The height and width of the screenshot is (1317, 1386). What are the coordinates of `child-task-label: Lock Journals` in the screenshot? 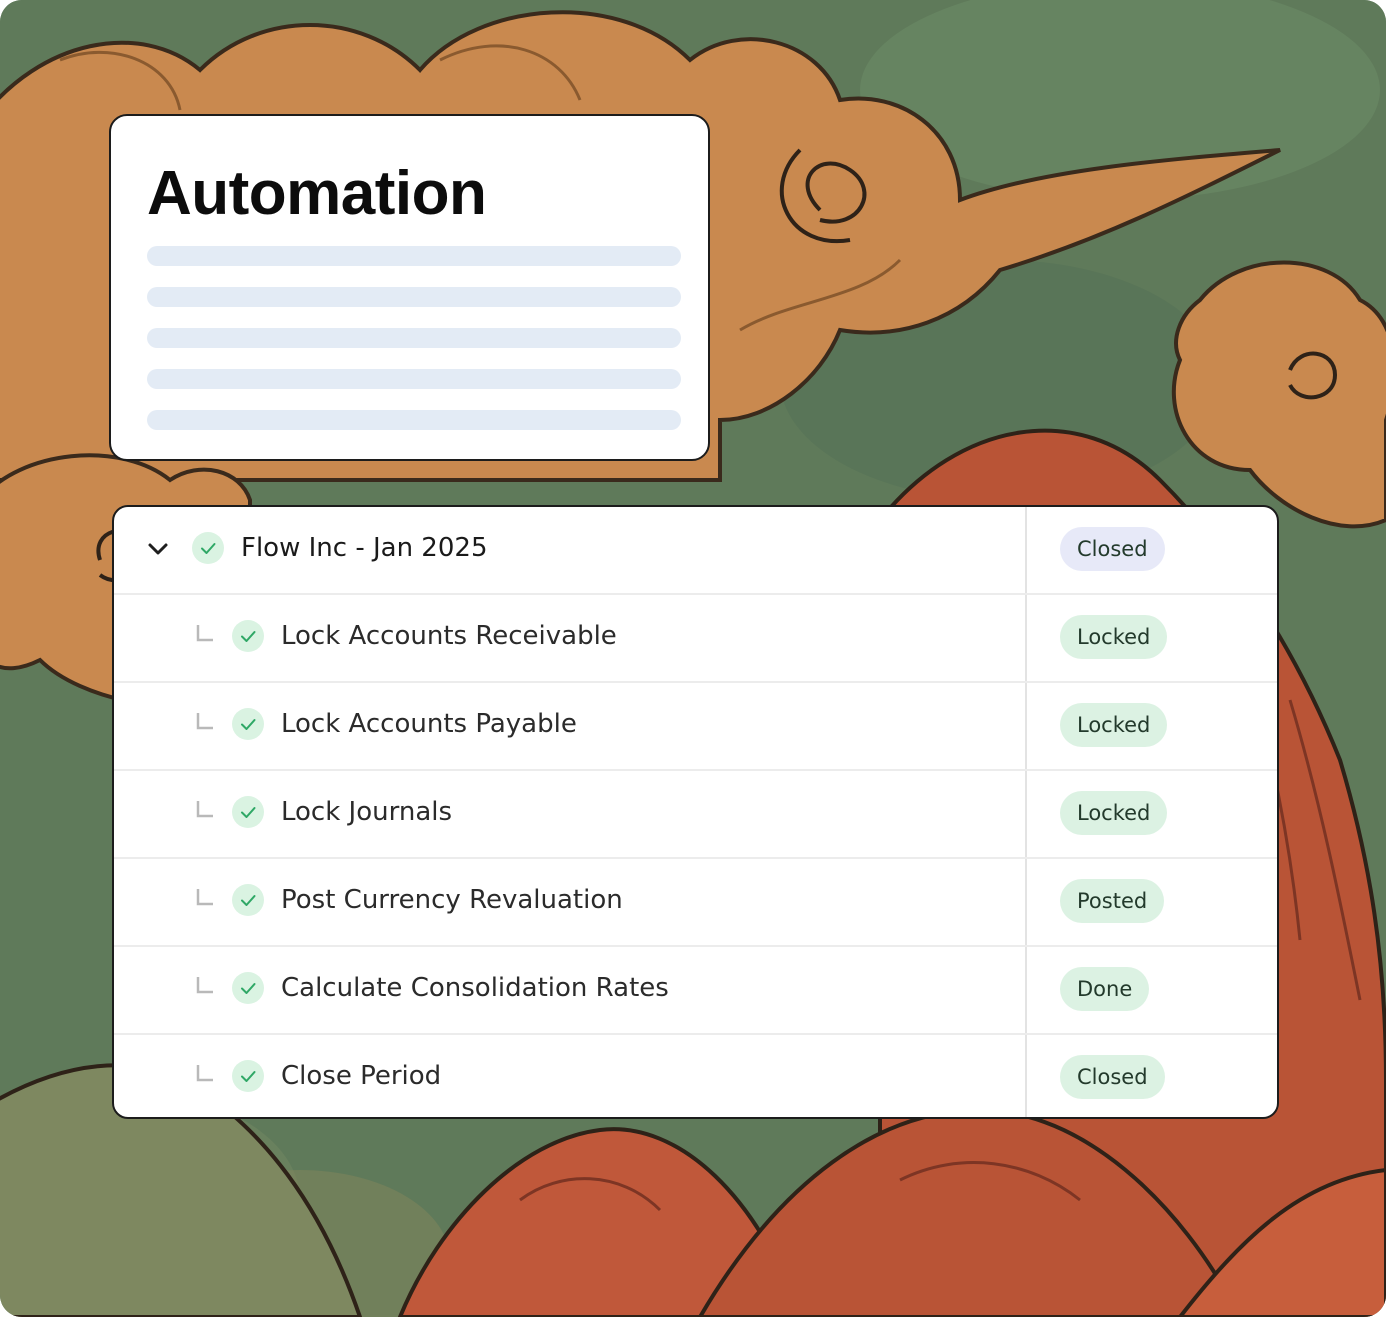 It's located at (367, 812).